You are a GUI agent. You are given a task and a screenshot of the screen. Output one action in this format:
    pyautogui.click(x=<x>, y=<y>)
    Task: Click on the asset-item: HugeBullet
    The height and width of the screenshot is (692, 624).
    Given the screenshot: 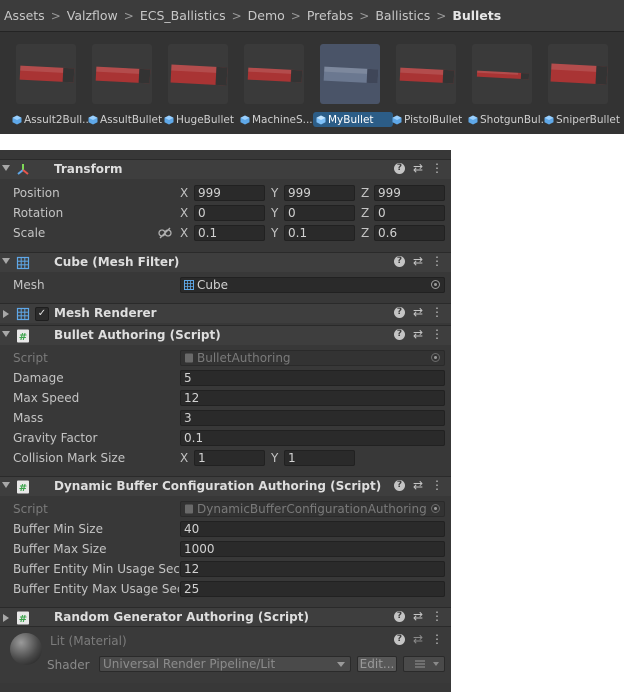 What is the action you would take?
    pyautogui.click(x=202, y=84)
    